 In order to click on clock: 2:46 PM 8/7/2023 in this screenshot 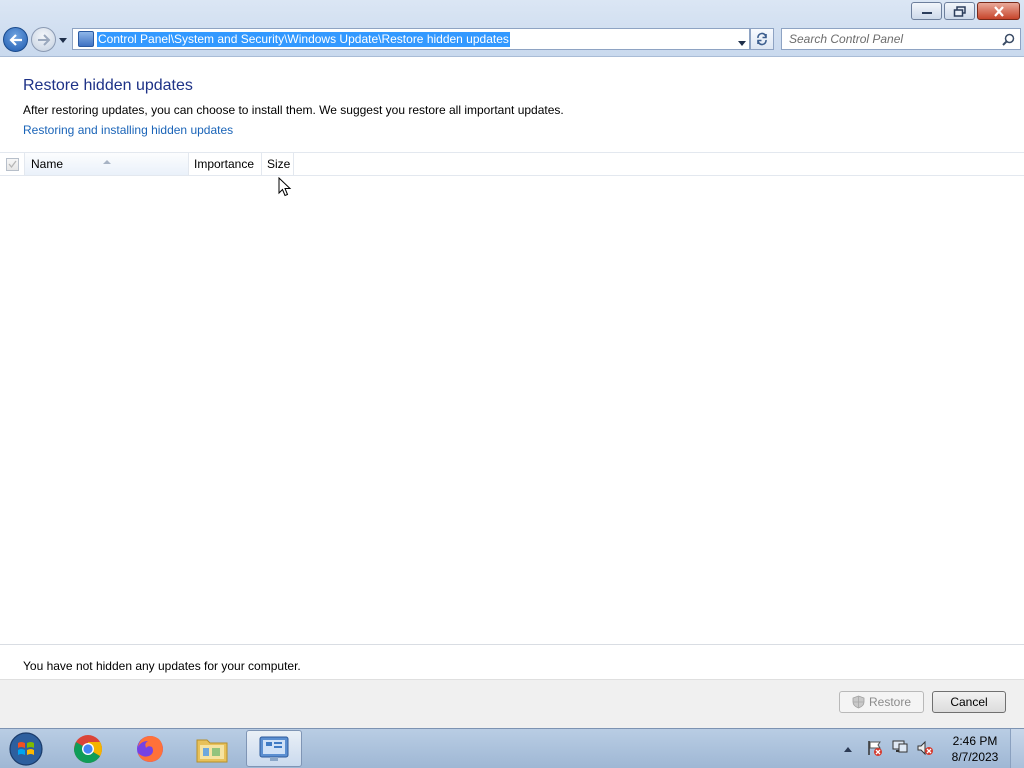, I will do `click(975, 749)`.